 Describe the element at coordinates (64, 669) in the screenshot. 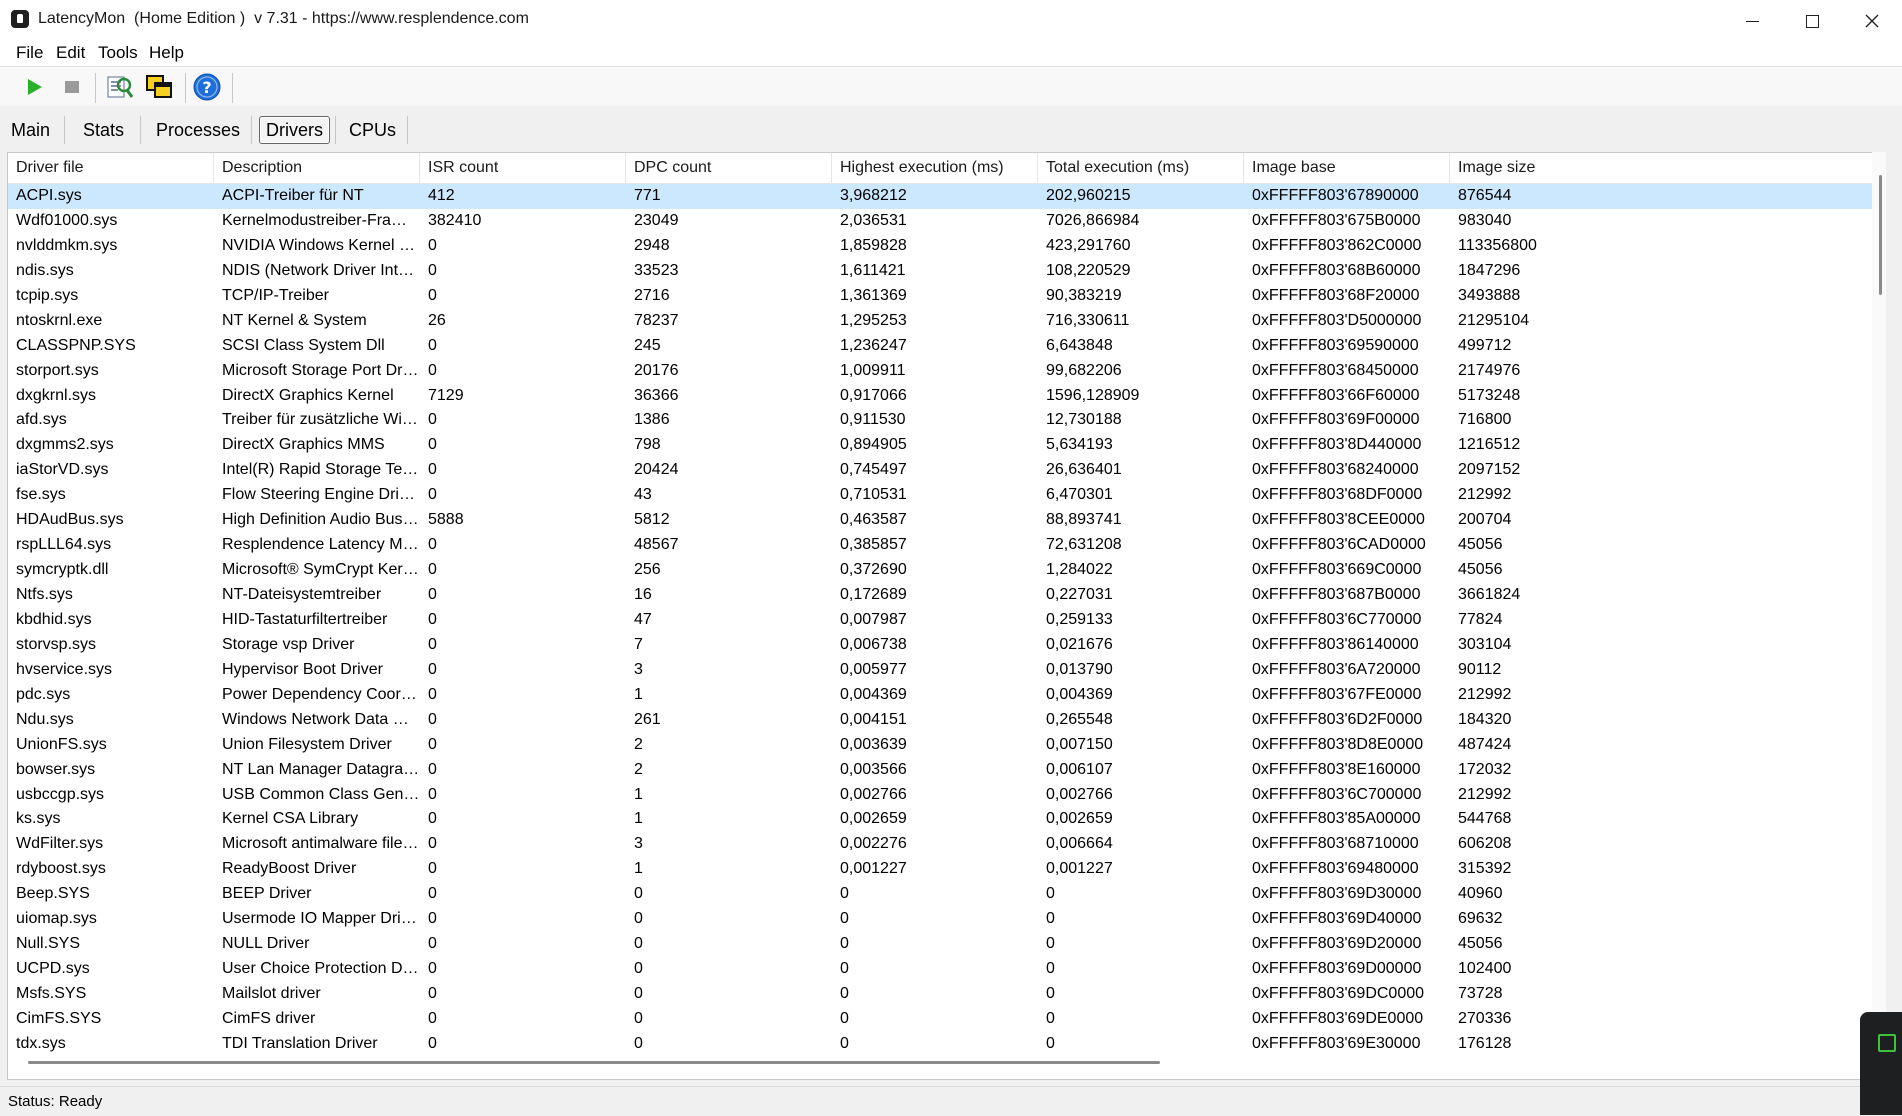

I see `table-cell: hvservice.sys` at that location.